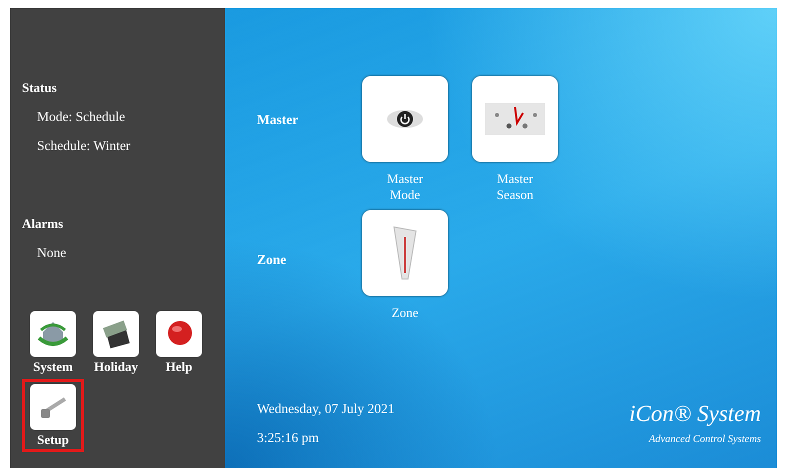 This screenshot has width=787, height=468. What do you see at coordinates (278, 120) in the screenshot?
I see `group-label: Master` at bounding box center [278, 120].